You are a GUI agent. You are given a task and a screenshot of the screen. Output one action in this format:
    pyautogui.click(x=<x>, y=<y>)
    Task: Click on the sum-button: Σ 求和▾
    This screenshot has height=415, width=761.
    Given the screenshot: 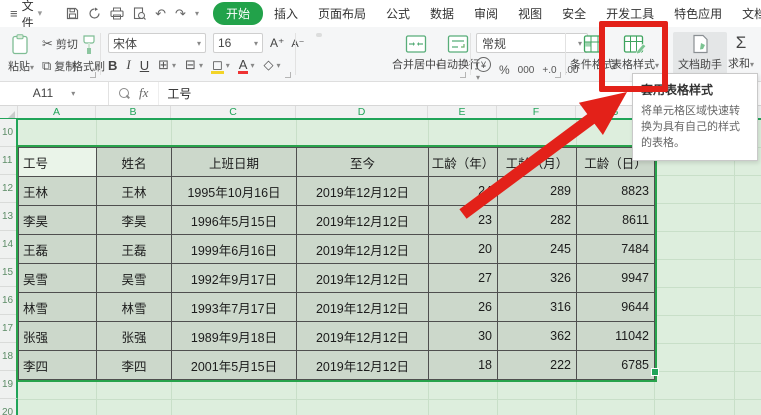 What is the action you would take?
    pyautogui.click(x=741, y=52)
    